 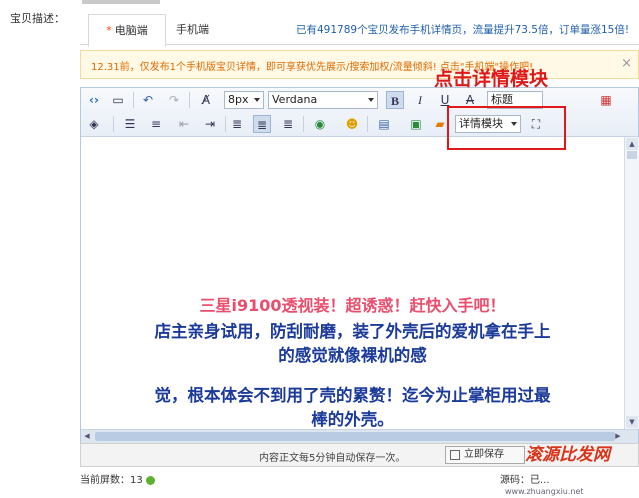 What do you see at coordinates (352, 395) in the screenshot?
I see `content-line: 觉，根本体会不到用了壳的累赘！迄今为止掌柜用过最` at bounding box center [352, 395].